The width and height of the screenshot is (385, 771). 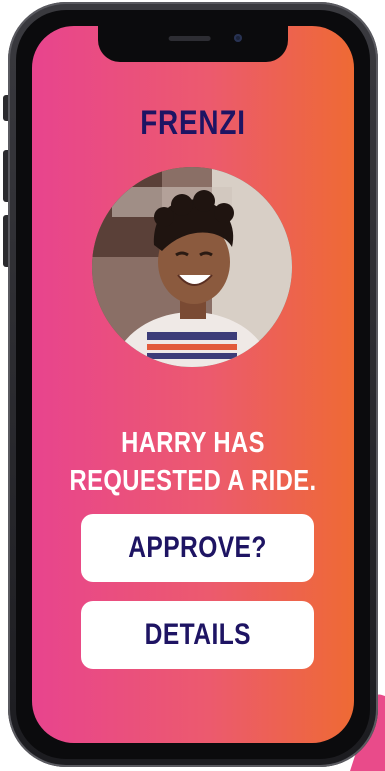 I want to click on avatar, so click(x=192, y=267).